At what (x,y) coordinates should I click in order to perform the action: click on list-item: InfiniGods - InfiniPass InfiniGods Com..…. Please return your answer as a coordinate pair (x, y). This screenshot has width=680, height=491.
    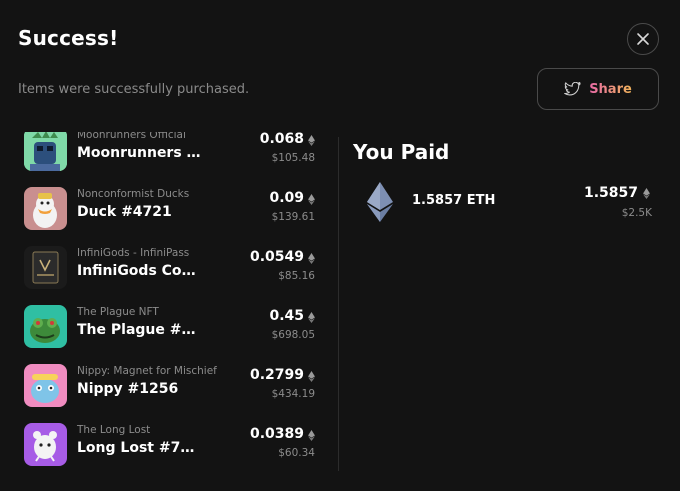
    Looking at the image, I should click on (169, 275).